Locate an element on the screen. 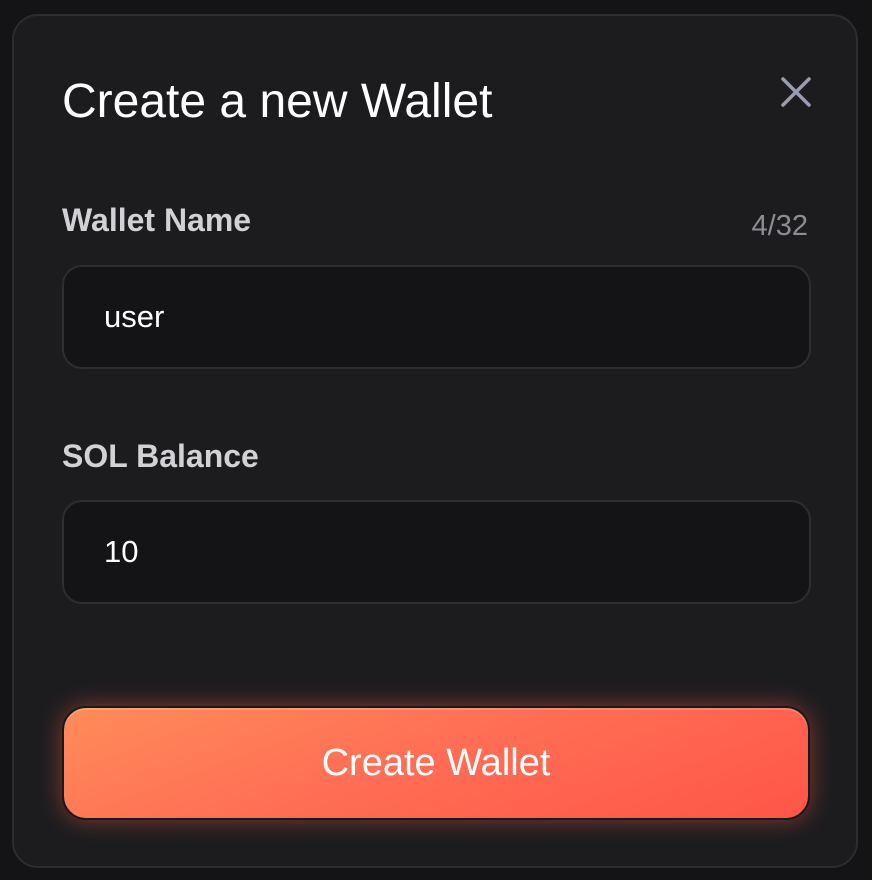  close-icon is located at coordinates (796, 92).